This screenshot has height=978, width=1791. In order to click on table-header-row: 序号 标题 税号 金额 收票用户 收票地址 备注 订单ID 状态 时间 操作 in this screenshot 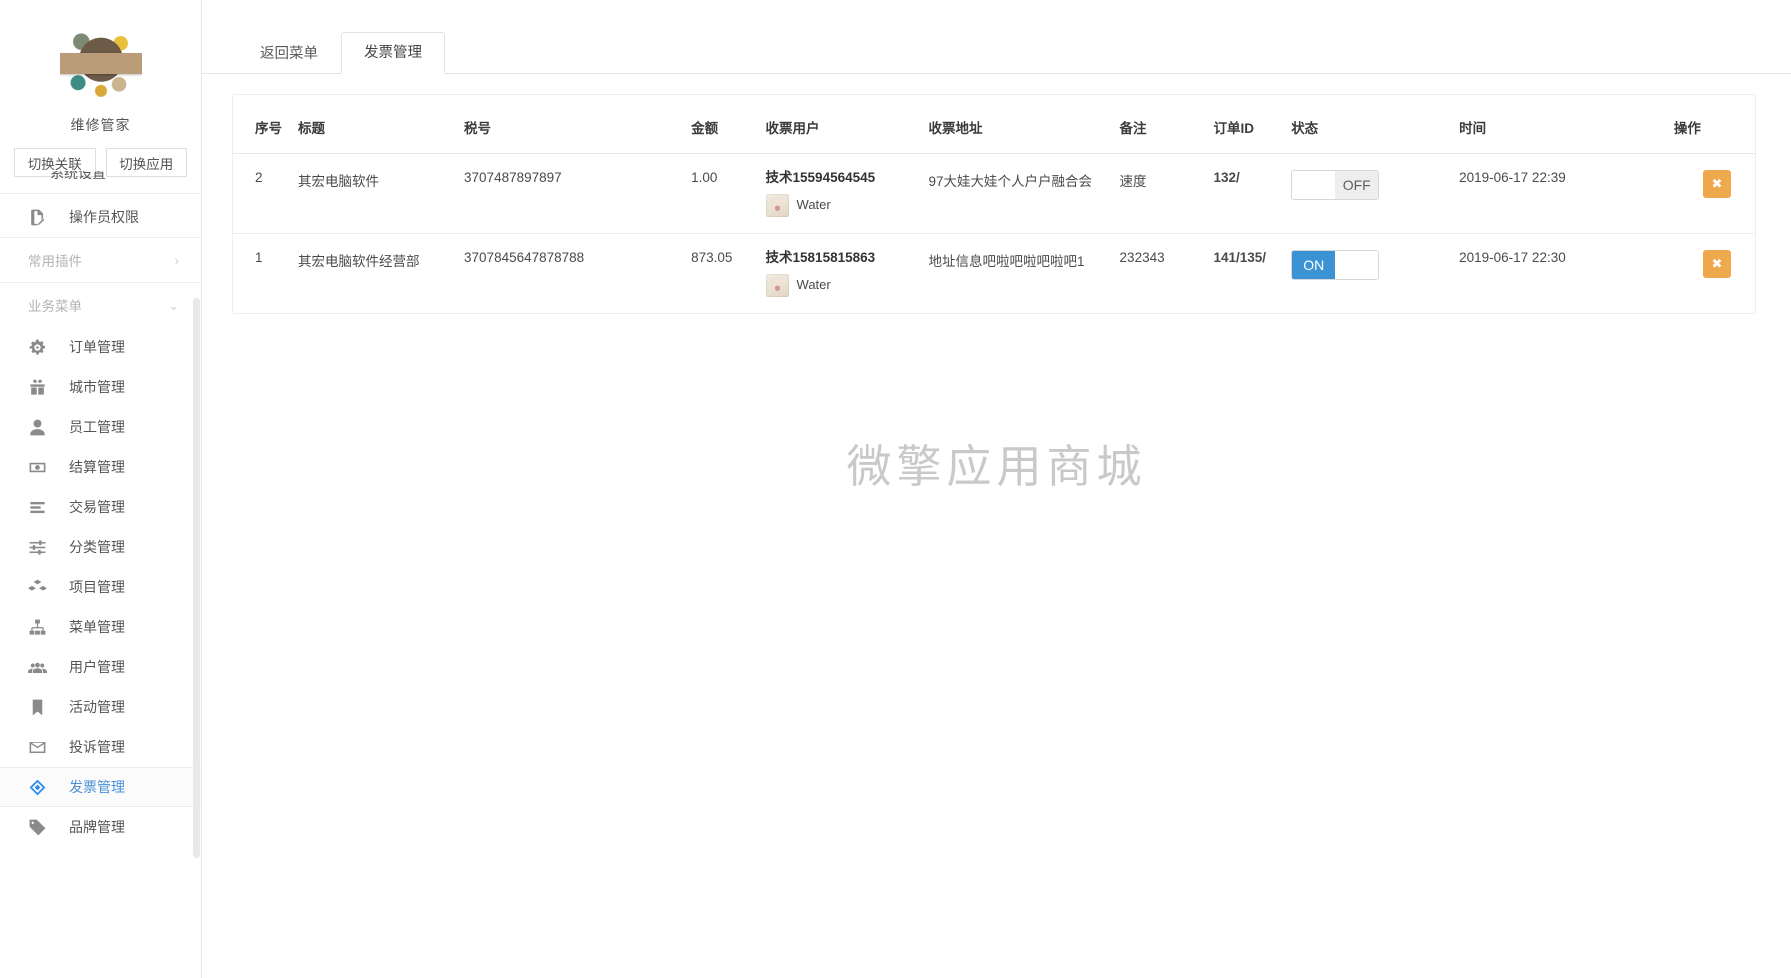, I will do `click(994, 124)`.